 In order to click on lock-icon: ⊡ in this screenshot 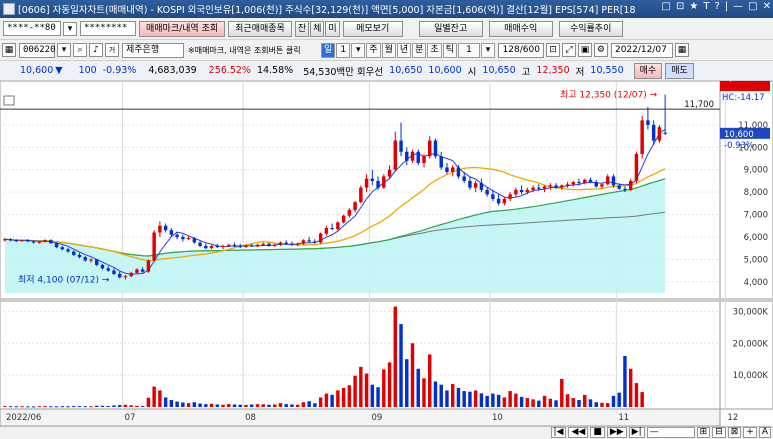, I will do `click(552, 50)`.